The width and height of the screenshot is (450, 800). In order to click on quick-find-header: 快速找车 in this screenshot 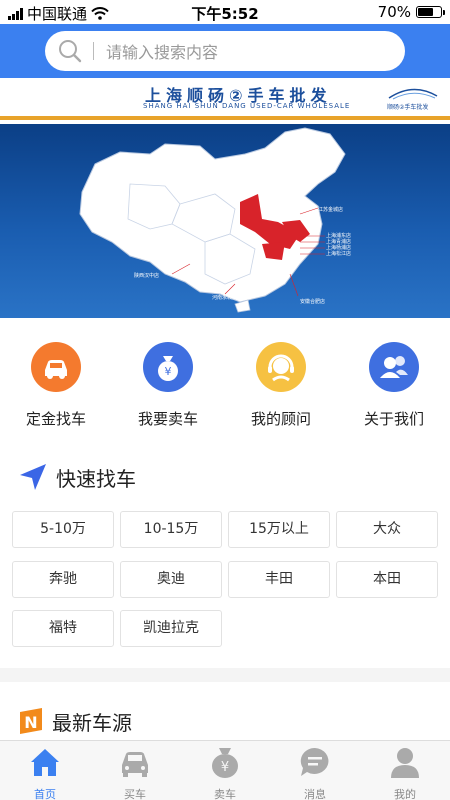, I will do `click(77, 477)`.